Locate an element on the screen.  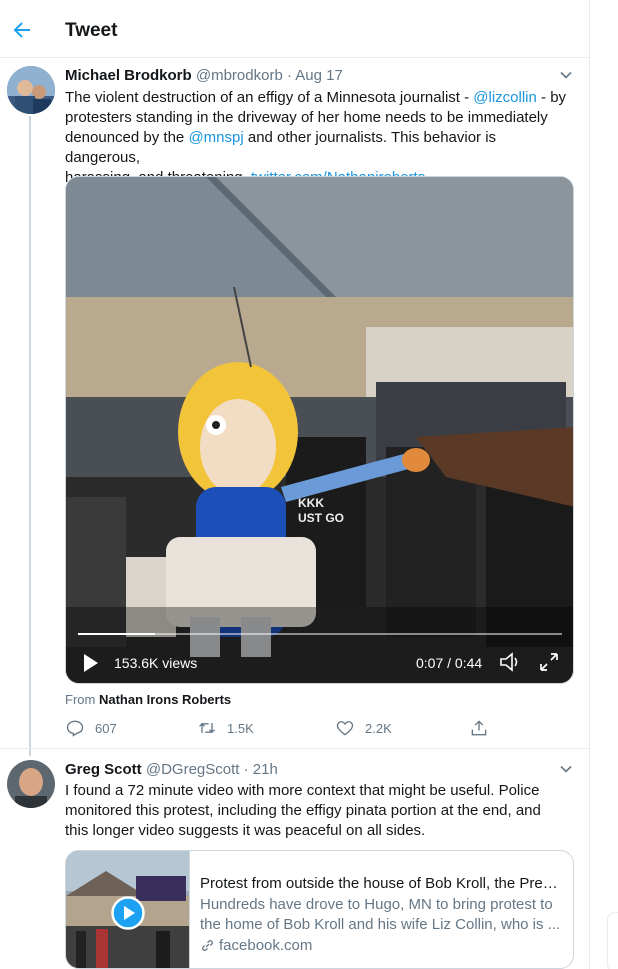
page-title: Tweet is located at coordinates (91, 30).